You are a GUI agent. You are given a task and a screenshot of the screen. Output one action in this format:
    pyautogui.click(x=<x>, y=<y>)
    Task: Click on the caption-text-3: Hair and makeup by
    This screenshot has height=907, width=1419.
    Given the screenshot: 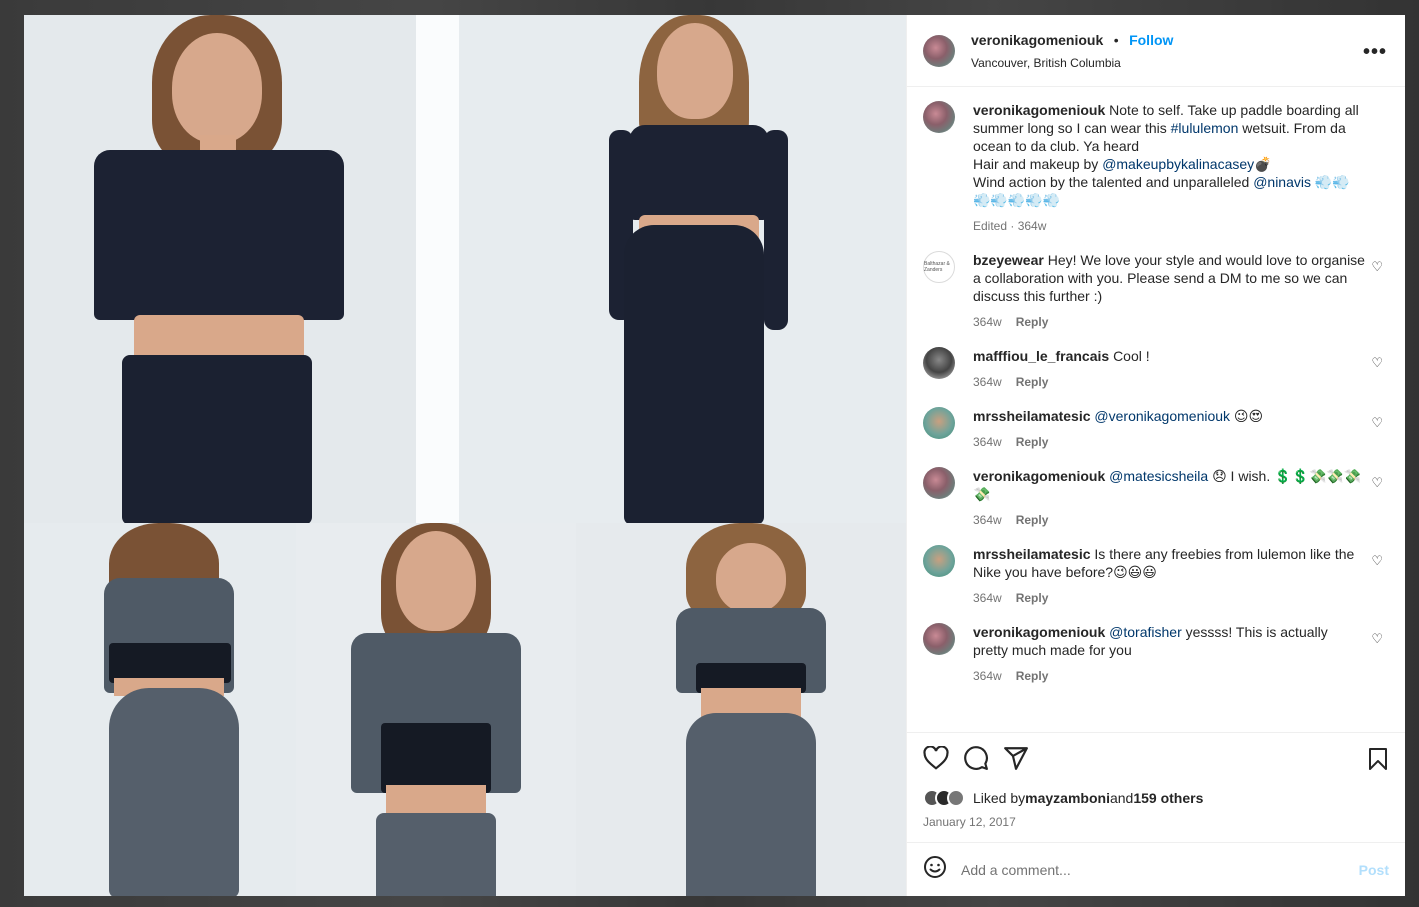 What is the action you would take?
    pyautogui.click(x=1038, y=164)
    